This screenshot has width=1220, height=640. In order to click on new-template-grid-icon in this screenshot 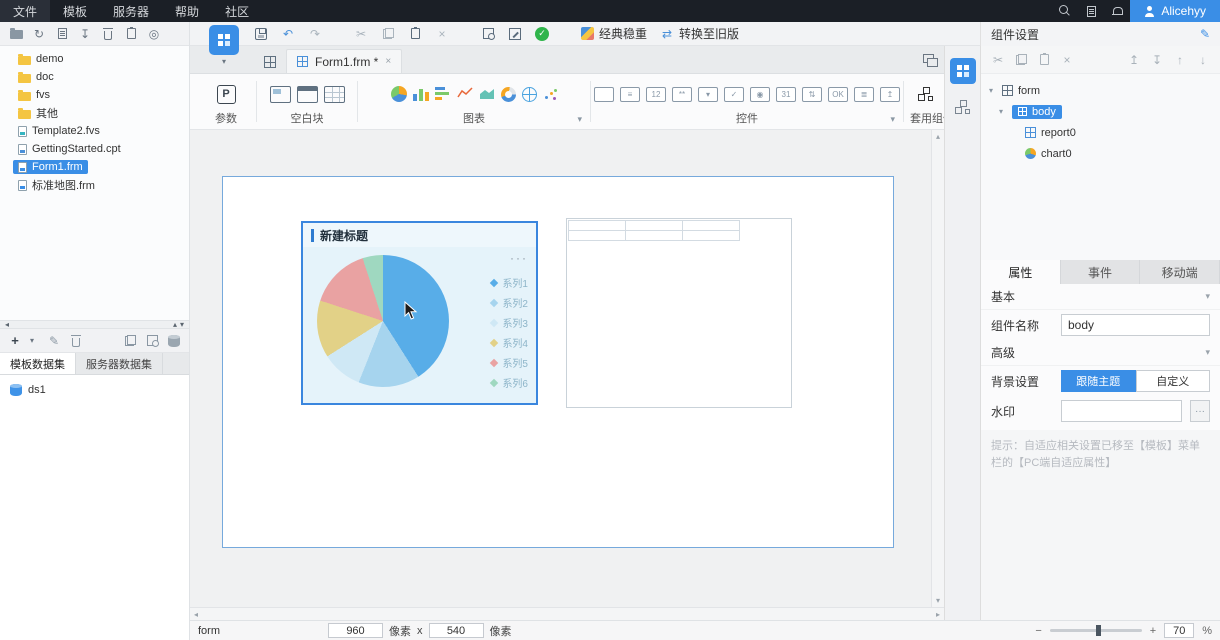, I will do `click(270, 62)`.